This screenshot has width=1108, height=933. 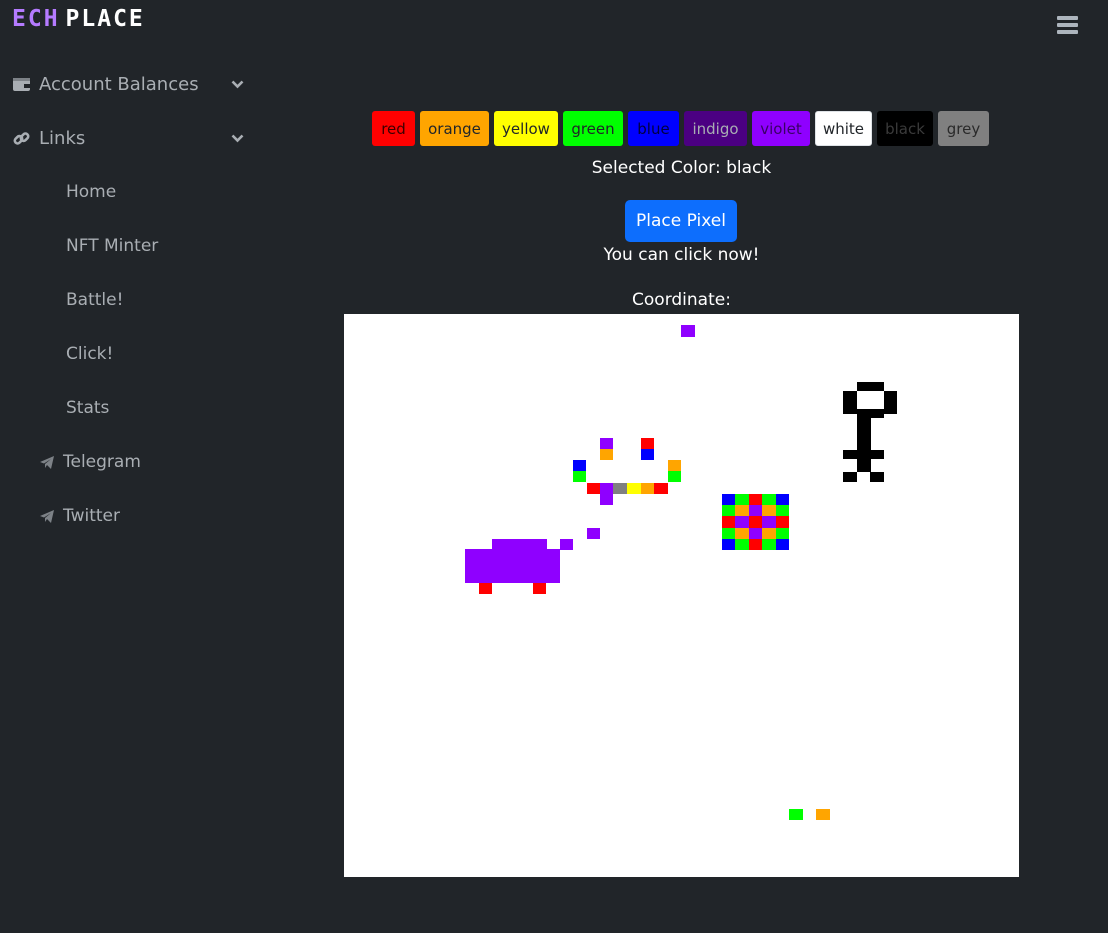 I want to click on coordinate-readout: Coordinate:, so click(x=681, y=300).